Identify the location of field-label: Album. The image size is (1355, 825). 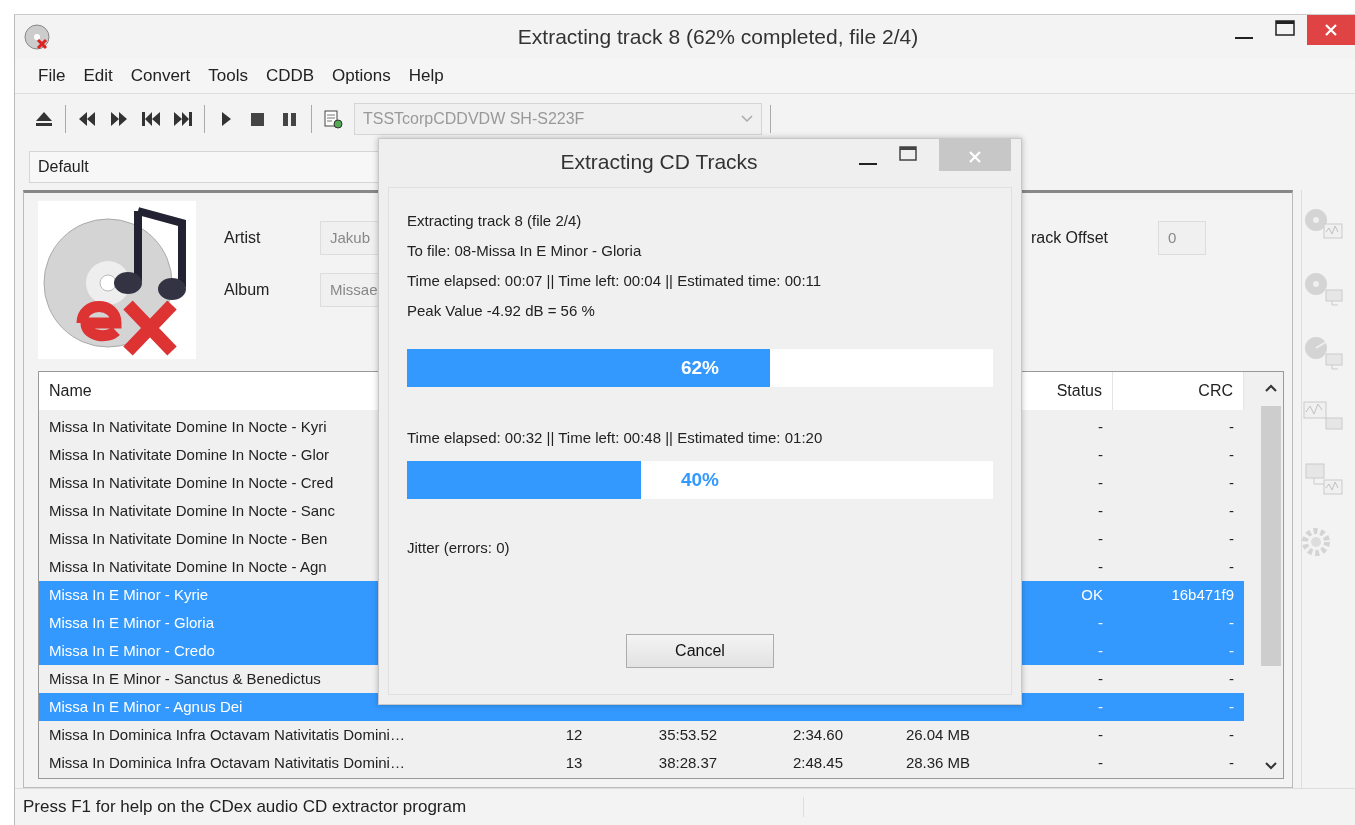
(247, 290).